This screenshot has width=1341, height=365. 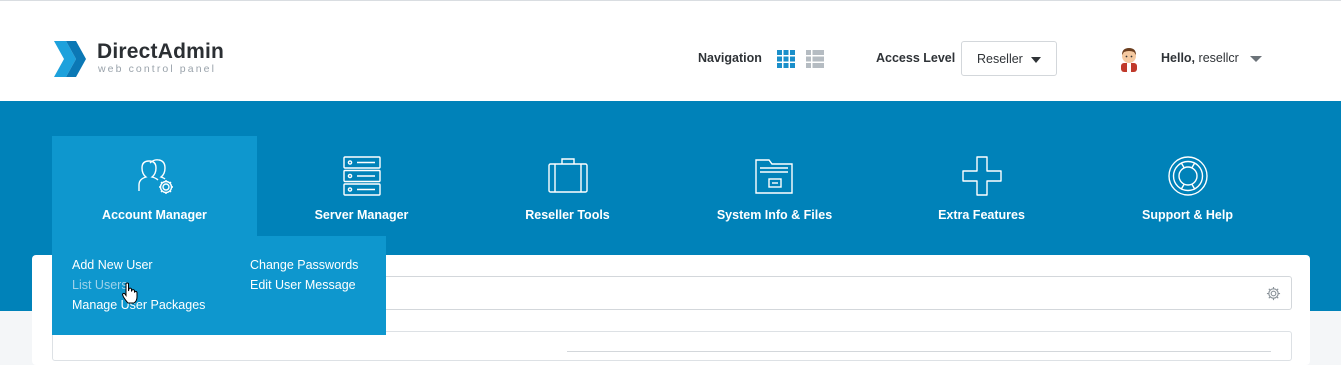 What do you see at coordinates (919, 351) in the screenshot?
I see `divider` at bounding box center [919, 351].